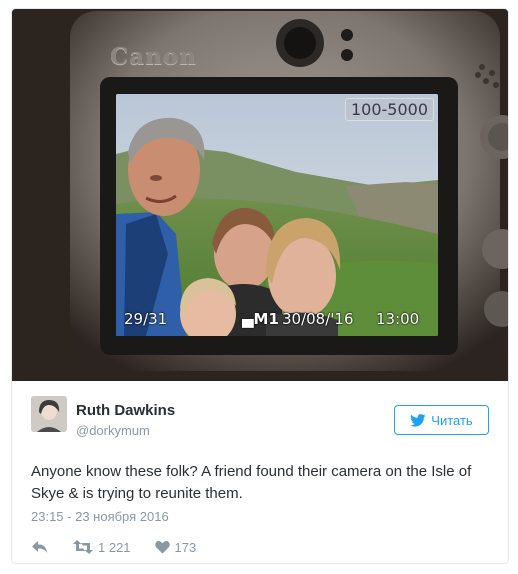 The width and height of the screenshot is (518, 574). Describe the element at coordinates (418, 420) in the screenshot. I see `twitter-bird-icon` at that location.